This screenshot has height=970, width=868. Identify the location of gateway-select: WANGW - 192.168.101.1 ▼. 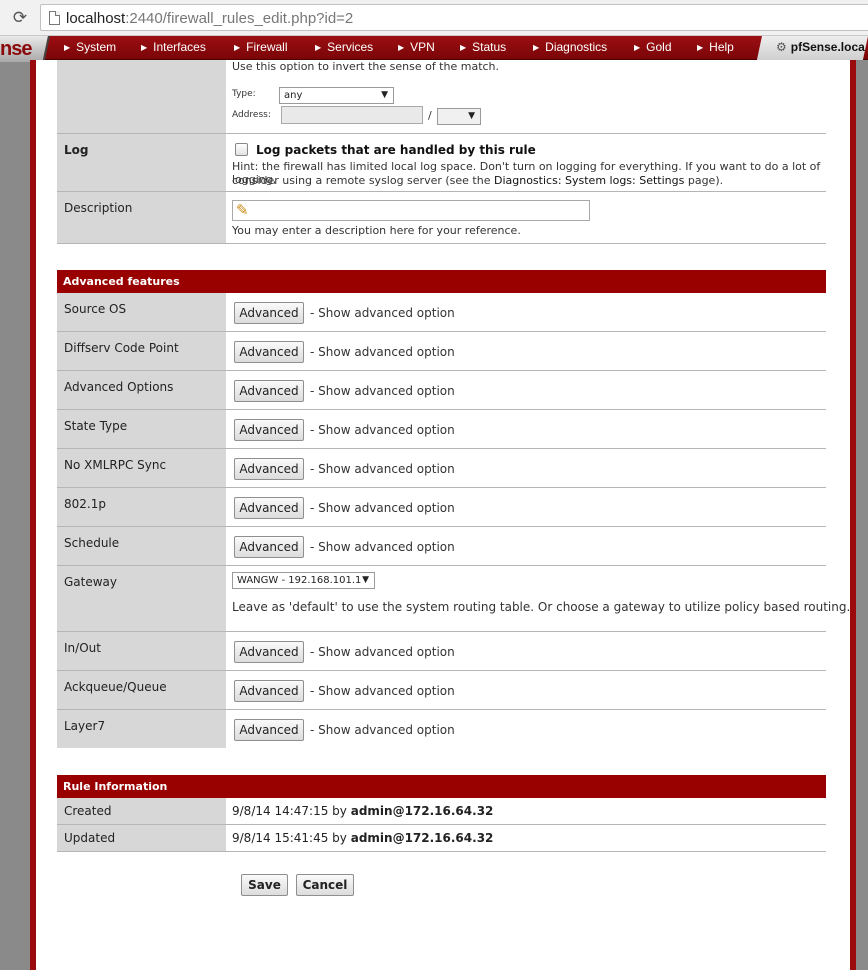
(303, 580).